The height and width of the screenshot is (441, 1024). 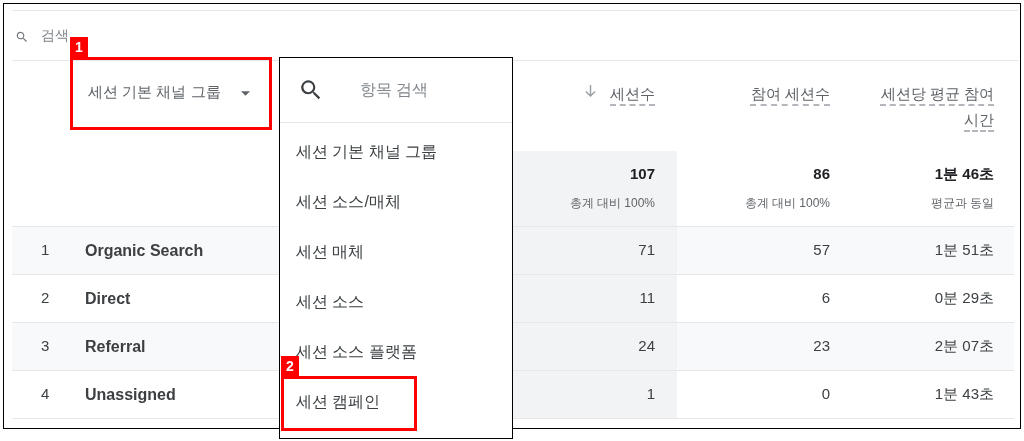 What do you see at coordinates (45, 250) in the screenshot?
I see `row-number: 1` at bounding box center [45, 250].